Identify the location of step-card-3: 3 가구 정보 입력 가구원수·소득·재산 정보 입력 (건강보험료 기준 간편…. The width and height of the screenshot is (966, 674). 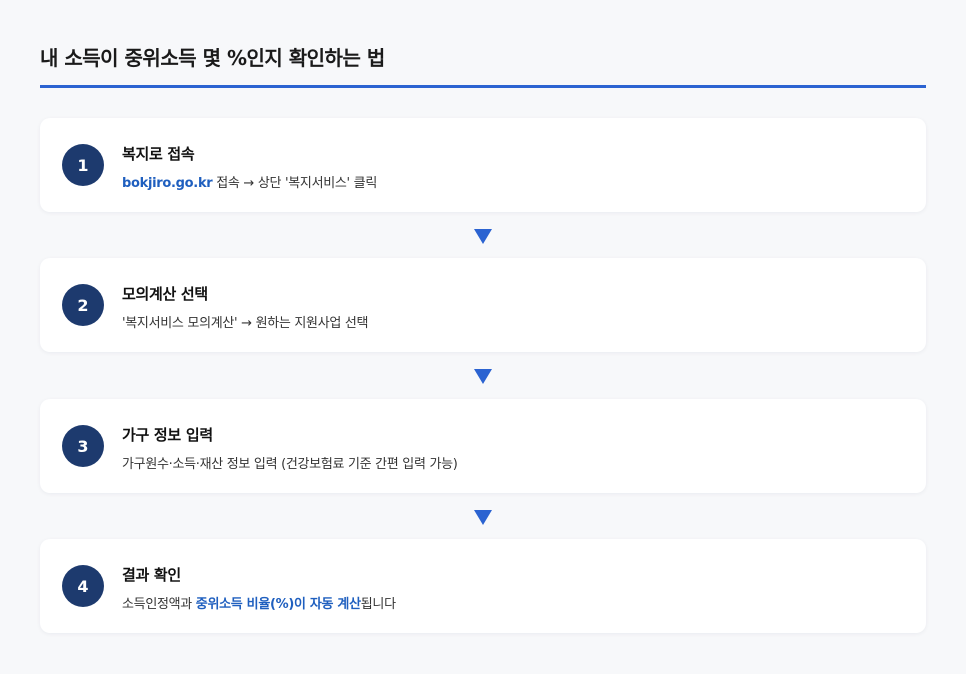
(483, 446).